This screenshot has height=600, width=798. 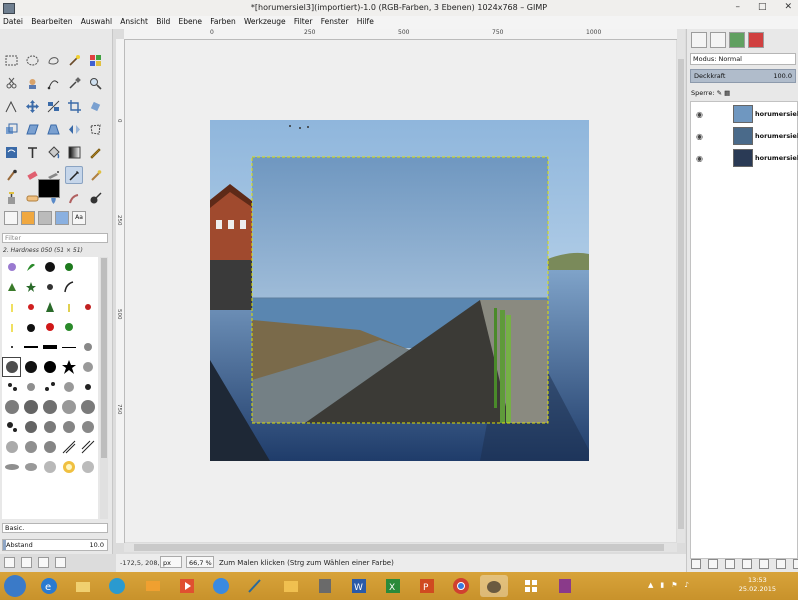 I want to click on taskbar-app-chrome-icon, so click(x=461, y=586).